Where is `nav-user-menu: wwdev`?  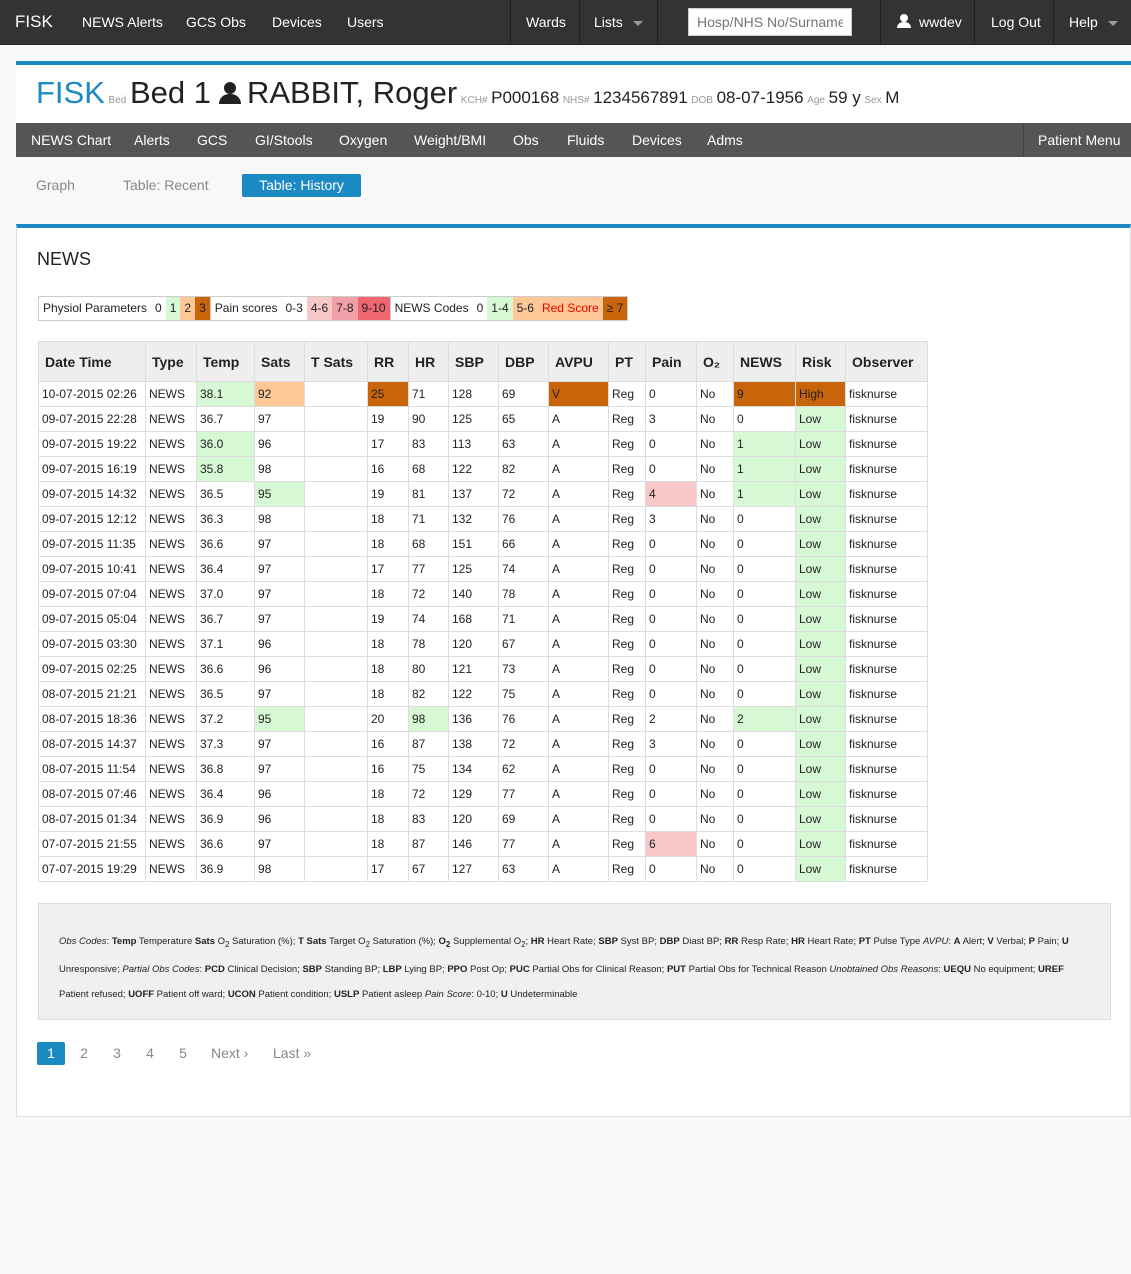 nav-user-menu: wwdev is located at coordinates (929, 22).